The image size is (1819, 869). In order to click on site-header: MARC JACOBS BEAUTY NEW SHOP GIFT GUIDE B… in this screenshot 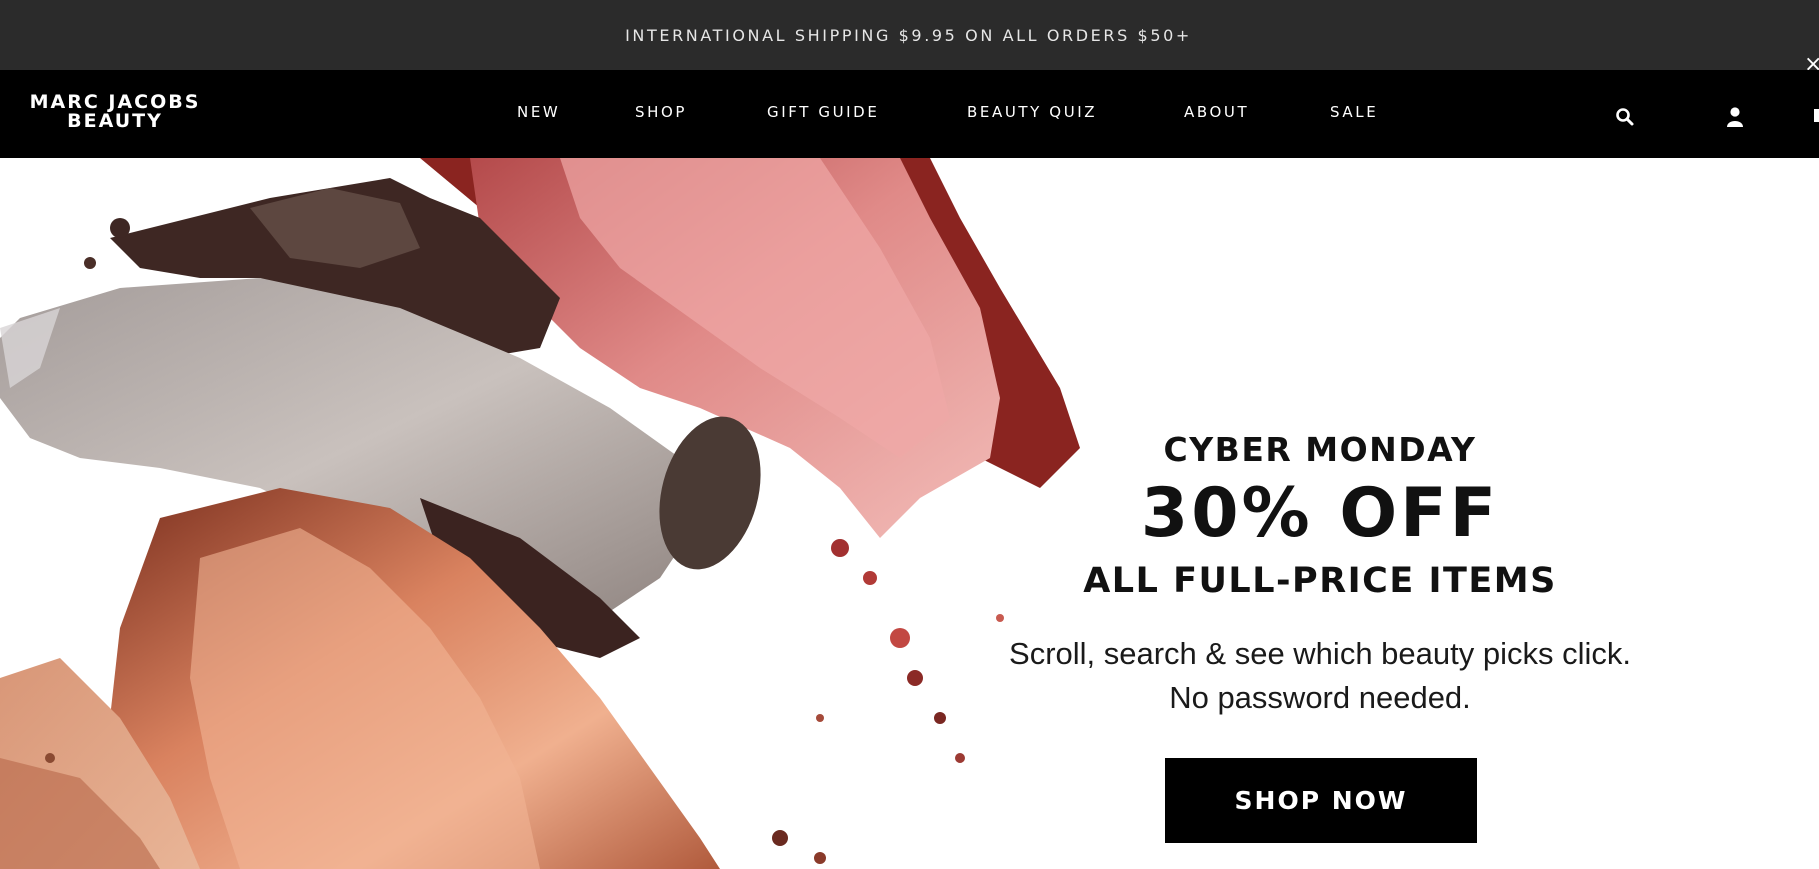, I will do `click(909, 114)`.